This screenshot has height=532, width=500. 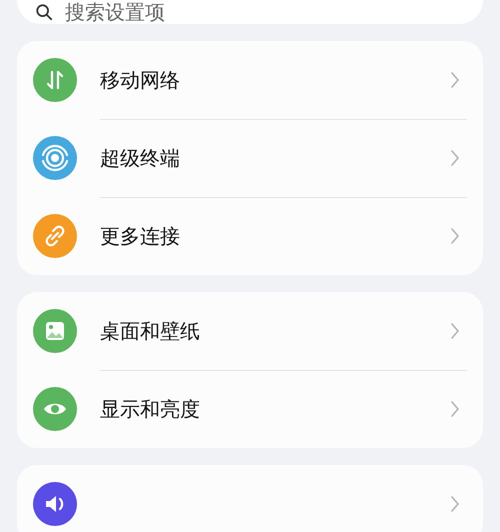 What do you see at coordinates (150, 331) in the screenshot?
I see `item-label: 桌面和壁纸` at bounding box center [150, 331].